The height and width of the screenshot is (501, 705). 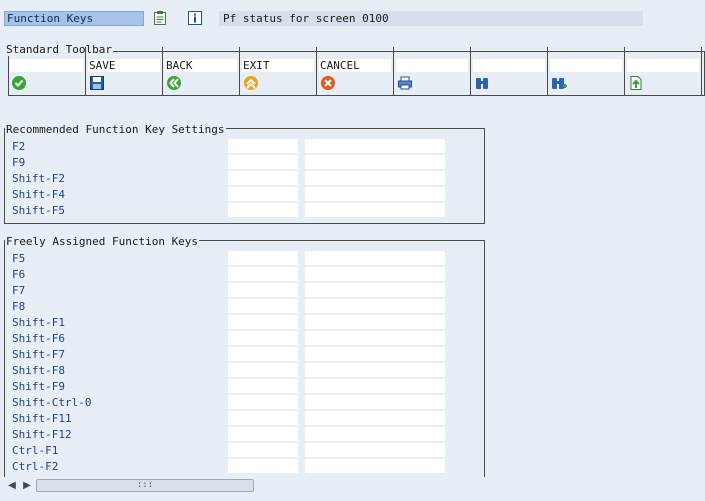 What do you see at coordinates (38, 386) in the screenshot?
I see `key-label: Shift-F9` at bounding box center [38, 386].